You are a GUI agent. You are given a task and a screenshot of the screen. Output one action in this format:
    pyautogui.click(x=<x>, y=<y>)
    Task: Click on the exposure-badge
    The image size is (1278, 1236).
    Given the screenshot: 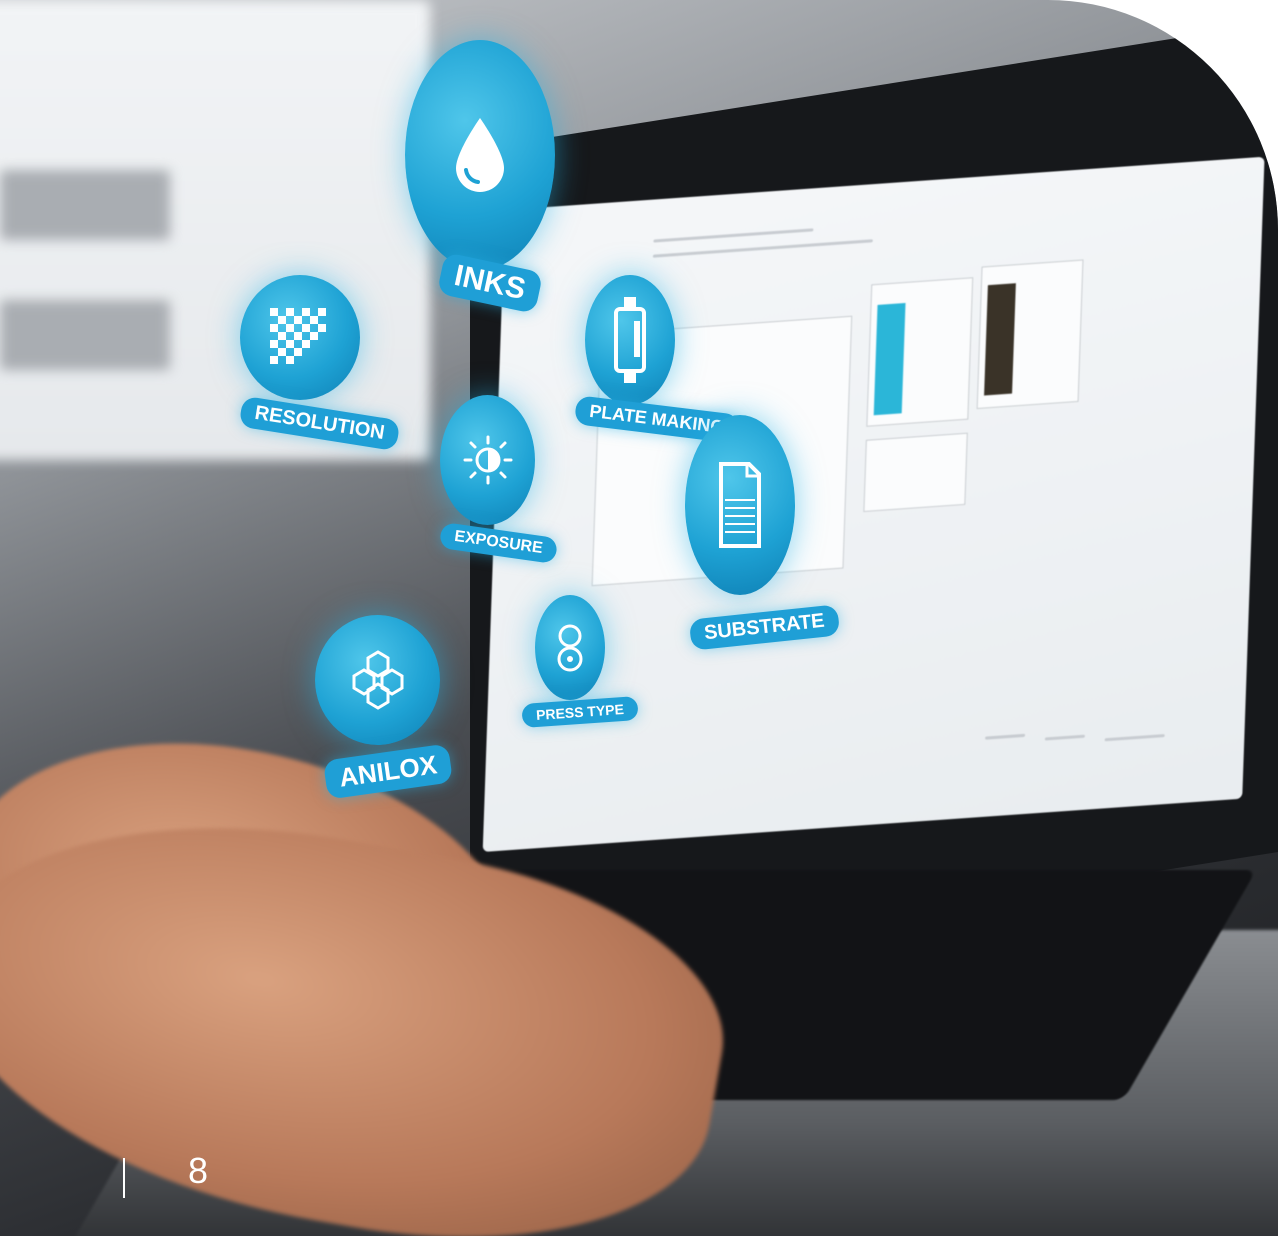 What is the action you would take?
    pyautogui.click(x=487, y=460)
    